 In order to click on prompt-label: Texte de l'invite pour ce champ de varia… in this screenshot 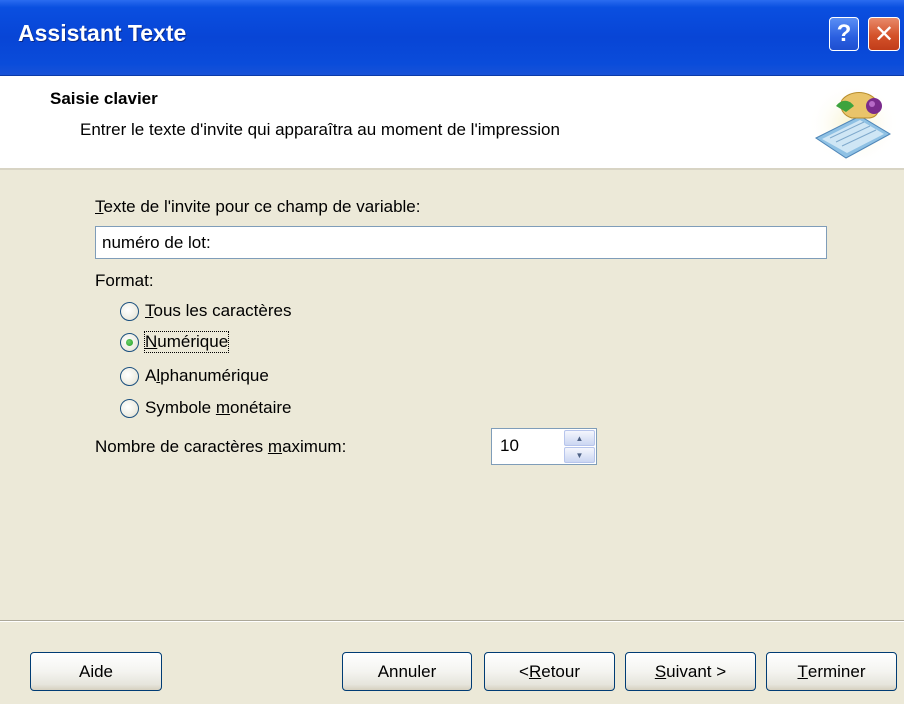, I will do `click(258, 206)`.